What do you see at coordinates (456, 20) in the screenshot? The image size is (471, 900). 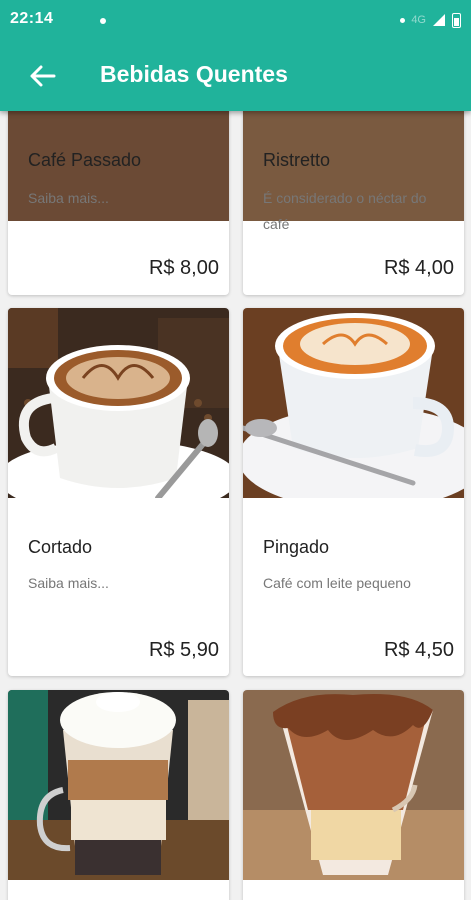 I see `battery-icon` at bounding box center [456, 20].